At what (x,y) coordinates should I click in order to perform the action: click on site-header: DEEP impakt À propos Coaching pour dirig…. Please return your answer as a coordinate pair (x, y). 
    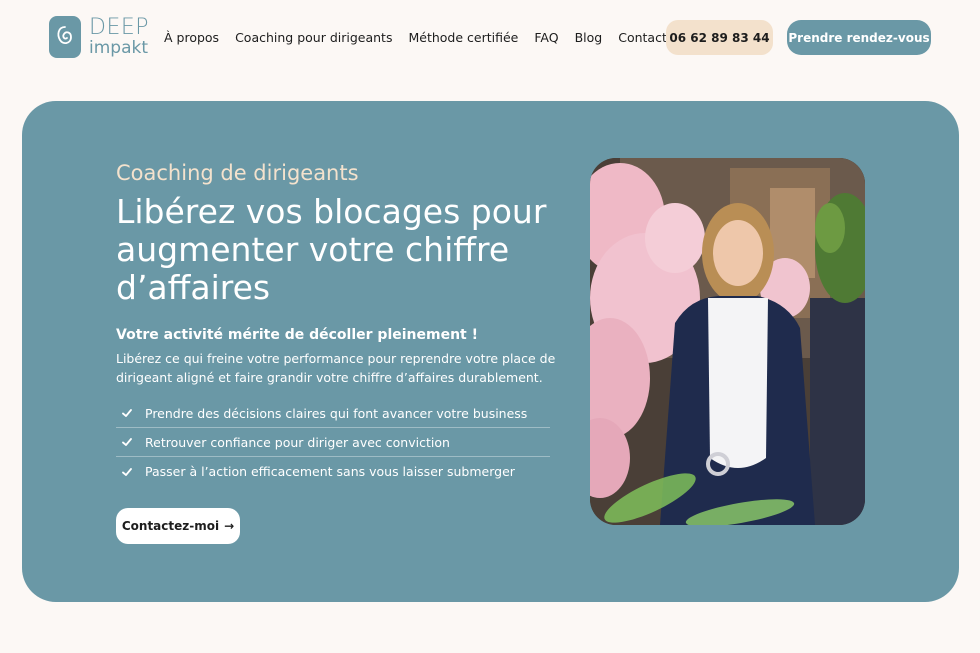
    Looking at the image, I should click on (490, 39).